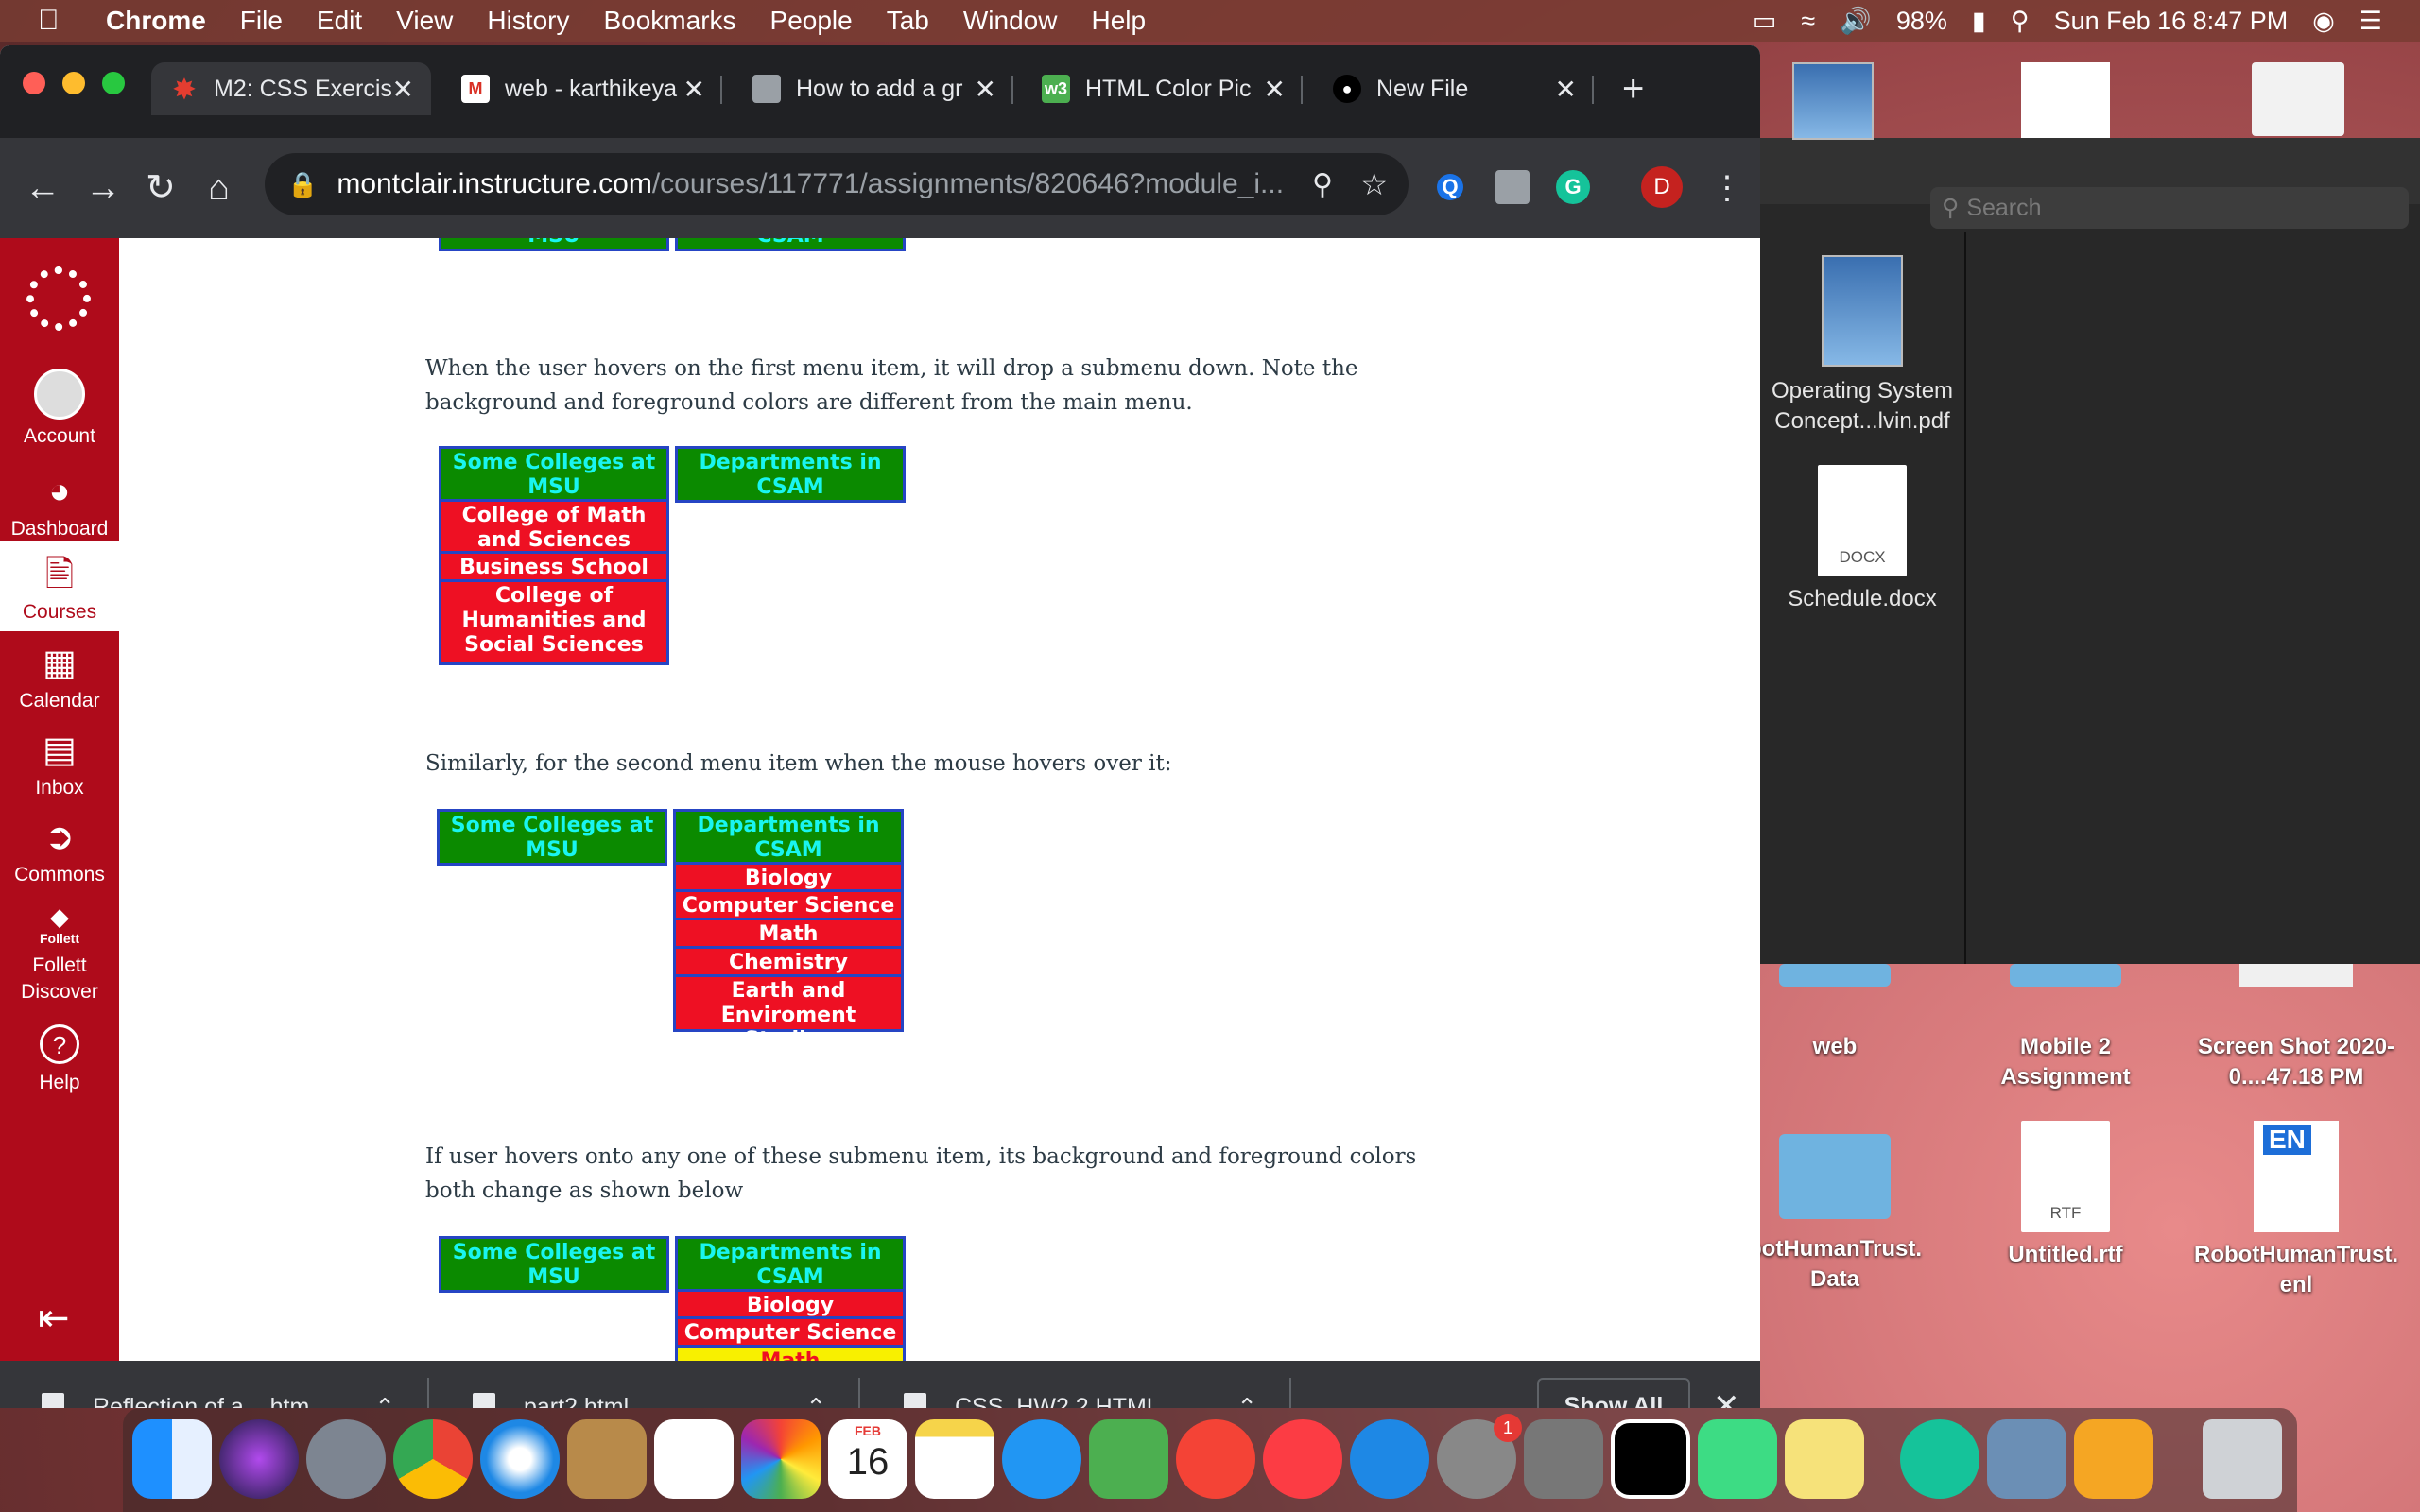  Describe the element at coordinates (1651, 1459) in the screenshot. I see `intellij-dock-icon` at that location.